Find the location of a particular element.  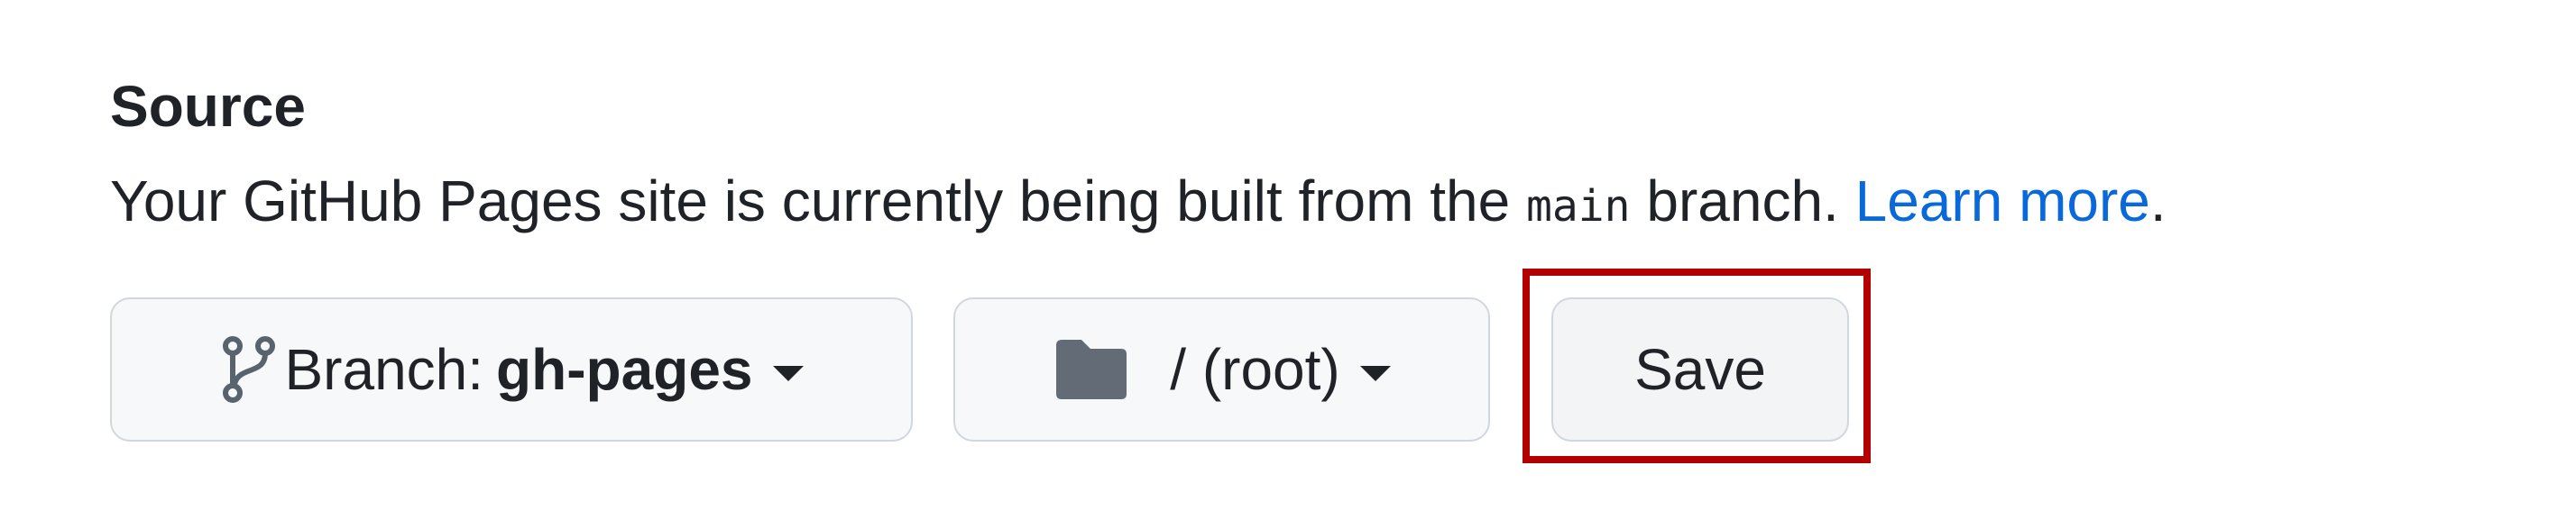

learn-more-link: Learn more is located at coordinates (2003, 201).